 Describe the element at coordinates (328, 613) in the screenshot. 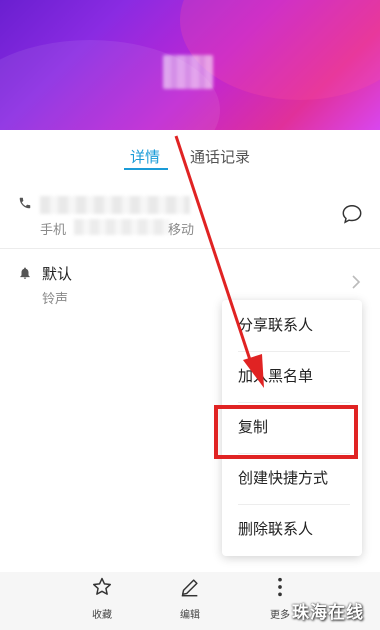

I see `site-watermark: 珠海在线` at that location.